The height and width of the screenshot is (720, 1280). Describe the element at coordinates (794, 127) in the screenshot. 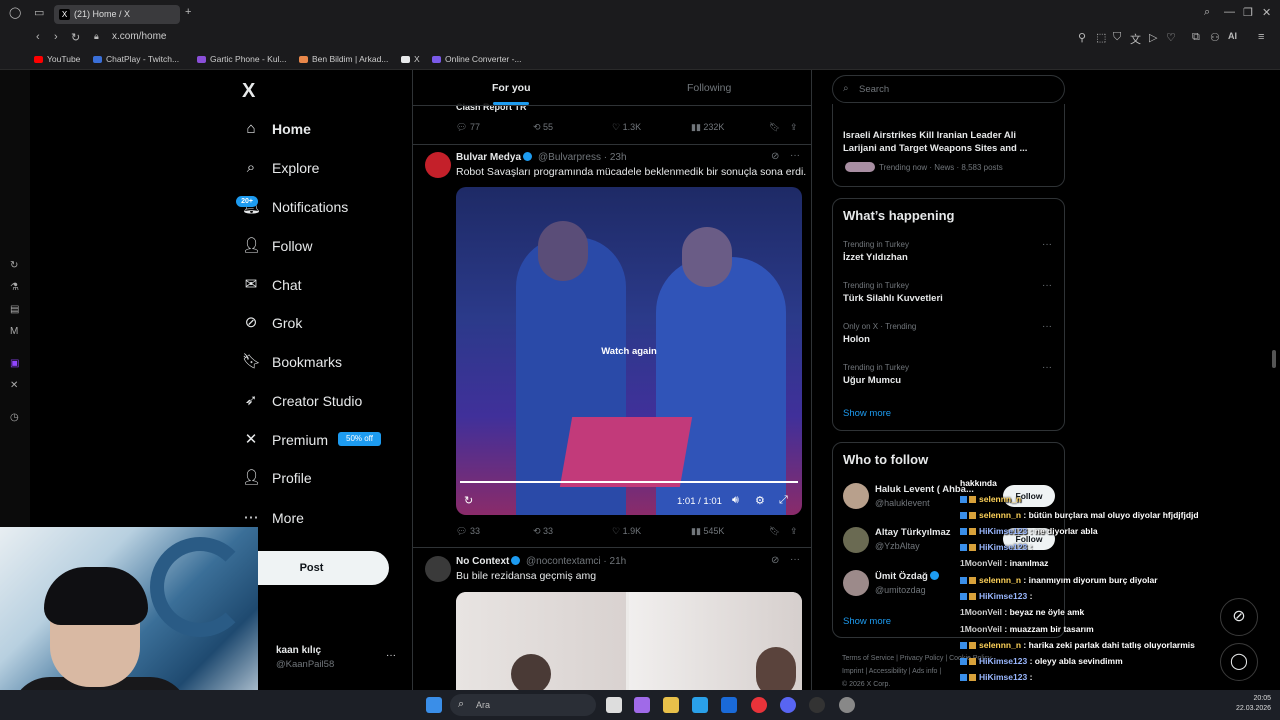

I see `share-button: ⇪` at that location.